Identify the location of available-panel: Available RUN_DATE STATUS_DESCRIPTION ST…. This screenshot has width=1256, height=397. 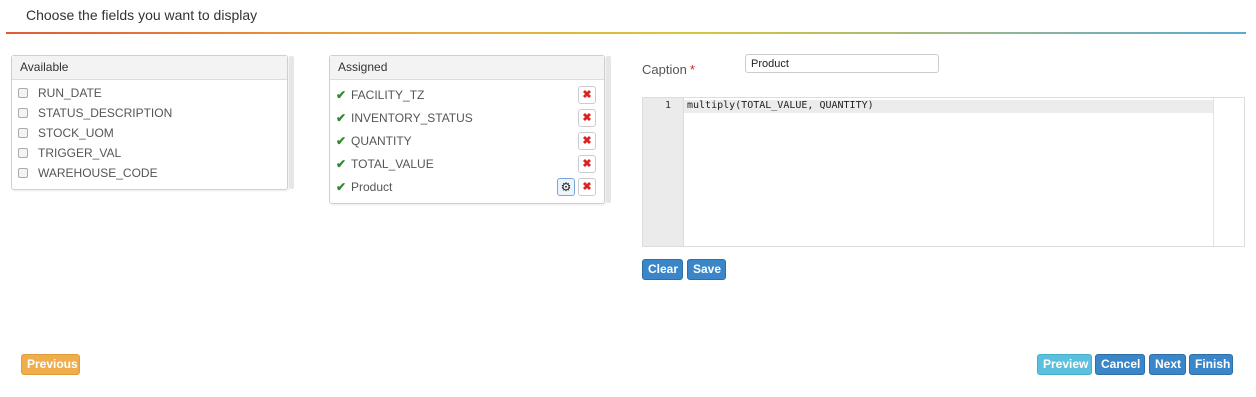
(152, 122).